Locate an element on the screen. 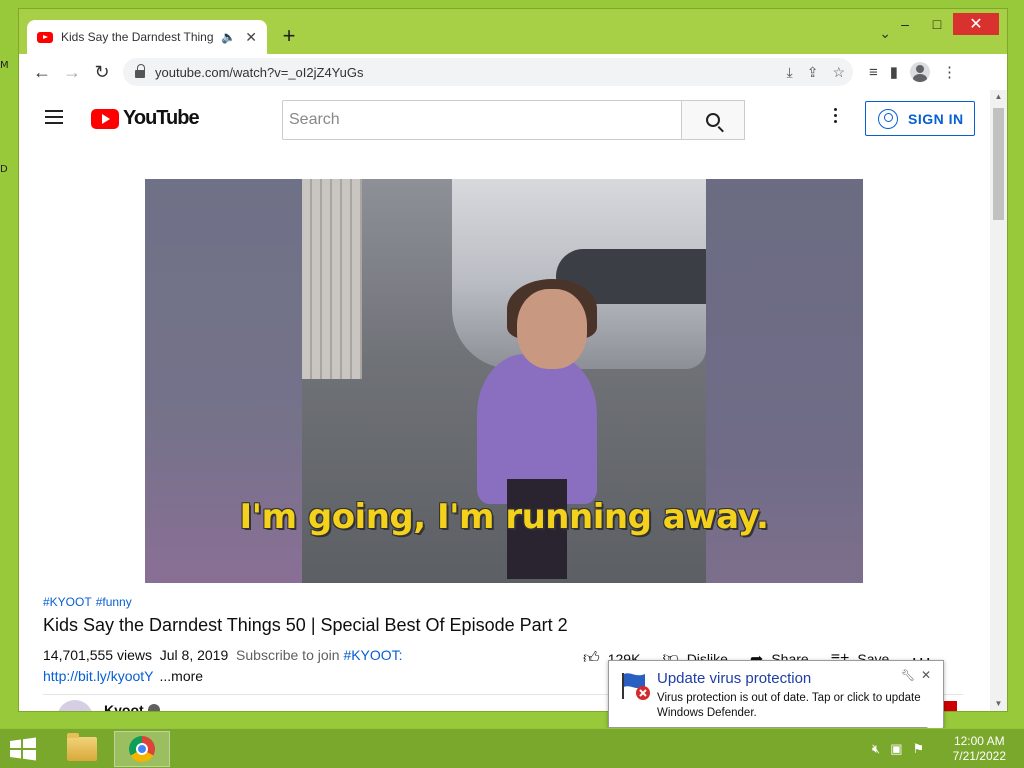 This screenshot has height=768, width=1024. kid-face is located at coordinates (552, 329).